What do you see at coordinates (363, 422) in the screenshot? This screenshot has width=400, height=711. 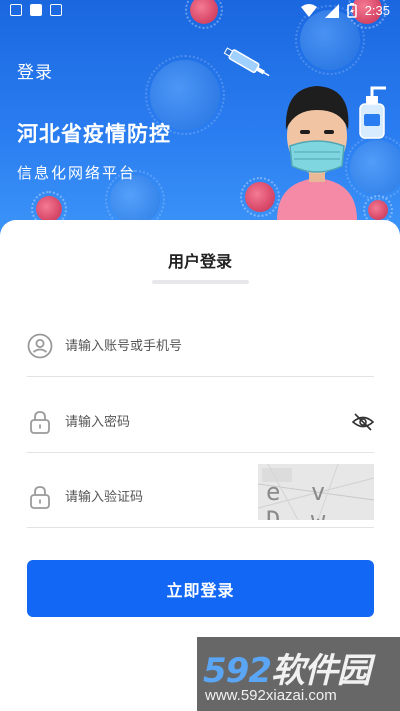 I see `eye-off-icon` at bounding box center [363, 422].